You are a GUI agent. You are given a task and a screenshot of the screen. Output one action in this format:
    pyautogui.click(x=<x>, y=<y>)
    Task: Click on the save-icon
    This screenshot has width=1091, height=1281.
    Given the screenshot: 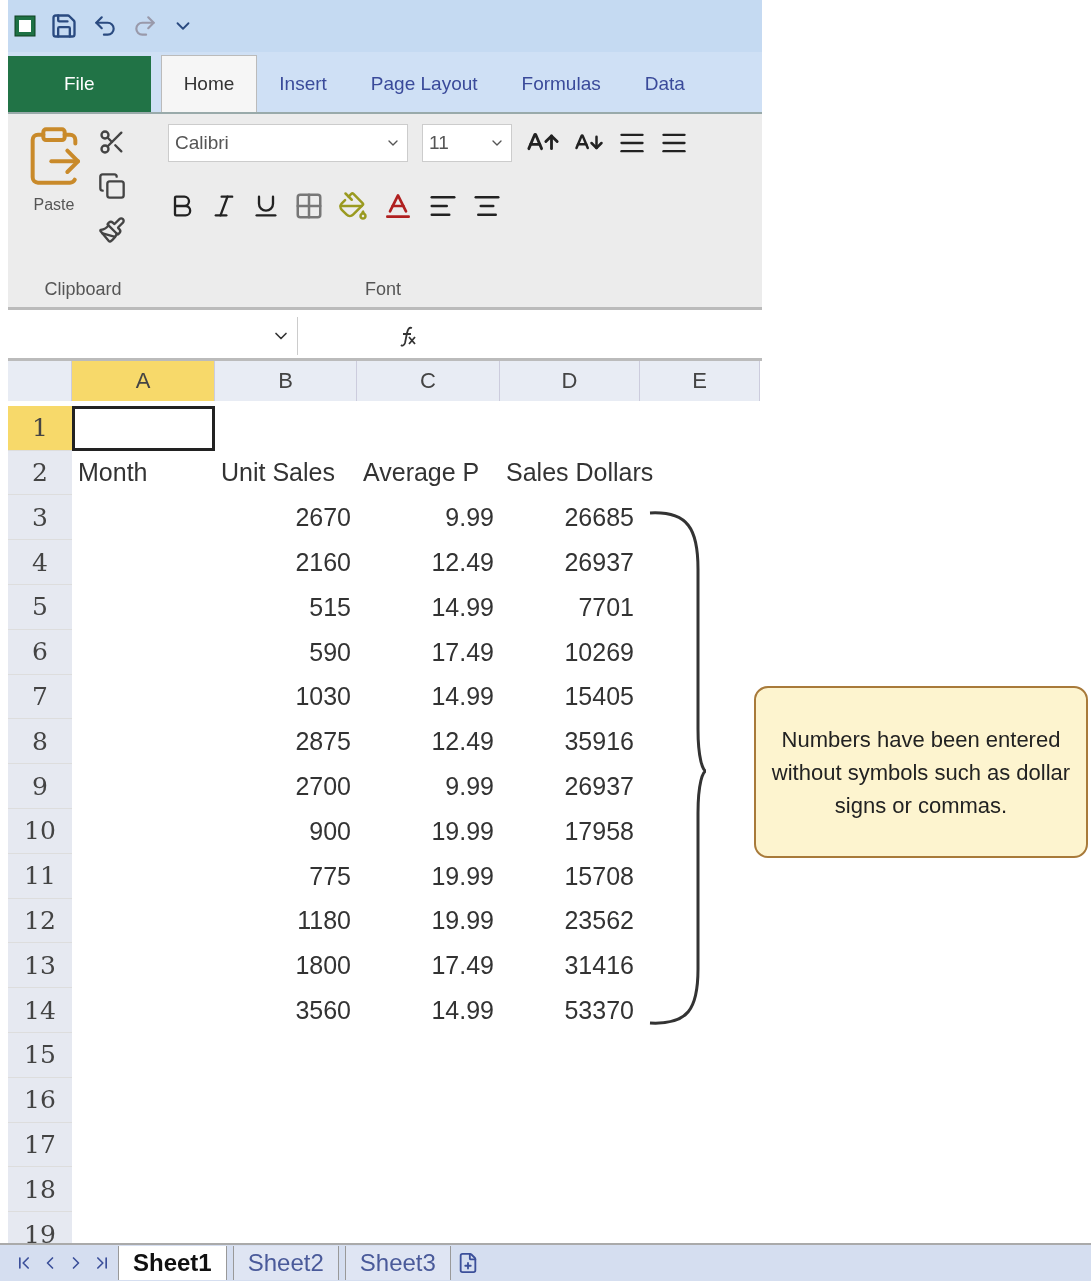 What is the action you would take?
    pyautogui.click(x=64, y=26)
    